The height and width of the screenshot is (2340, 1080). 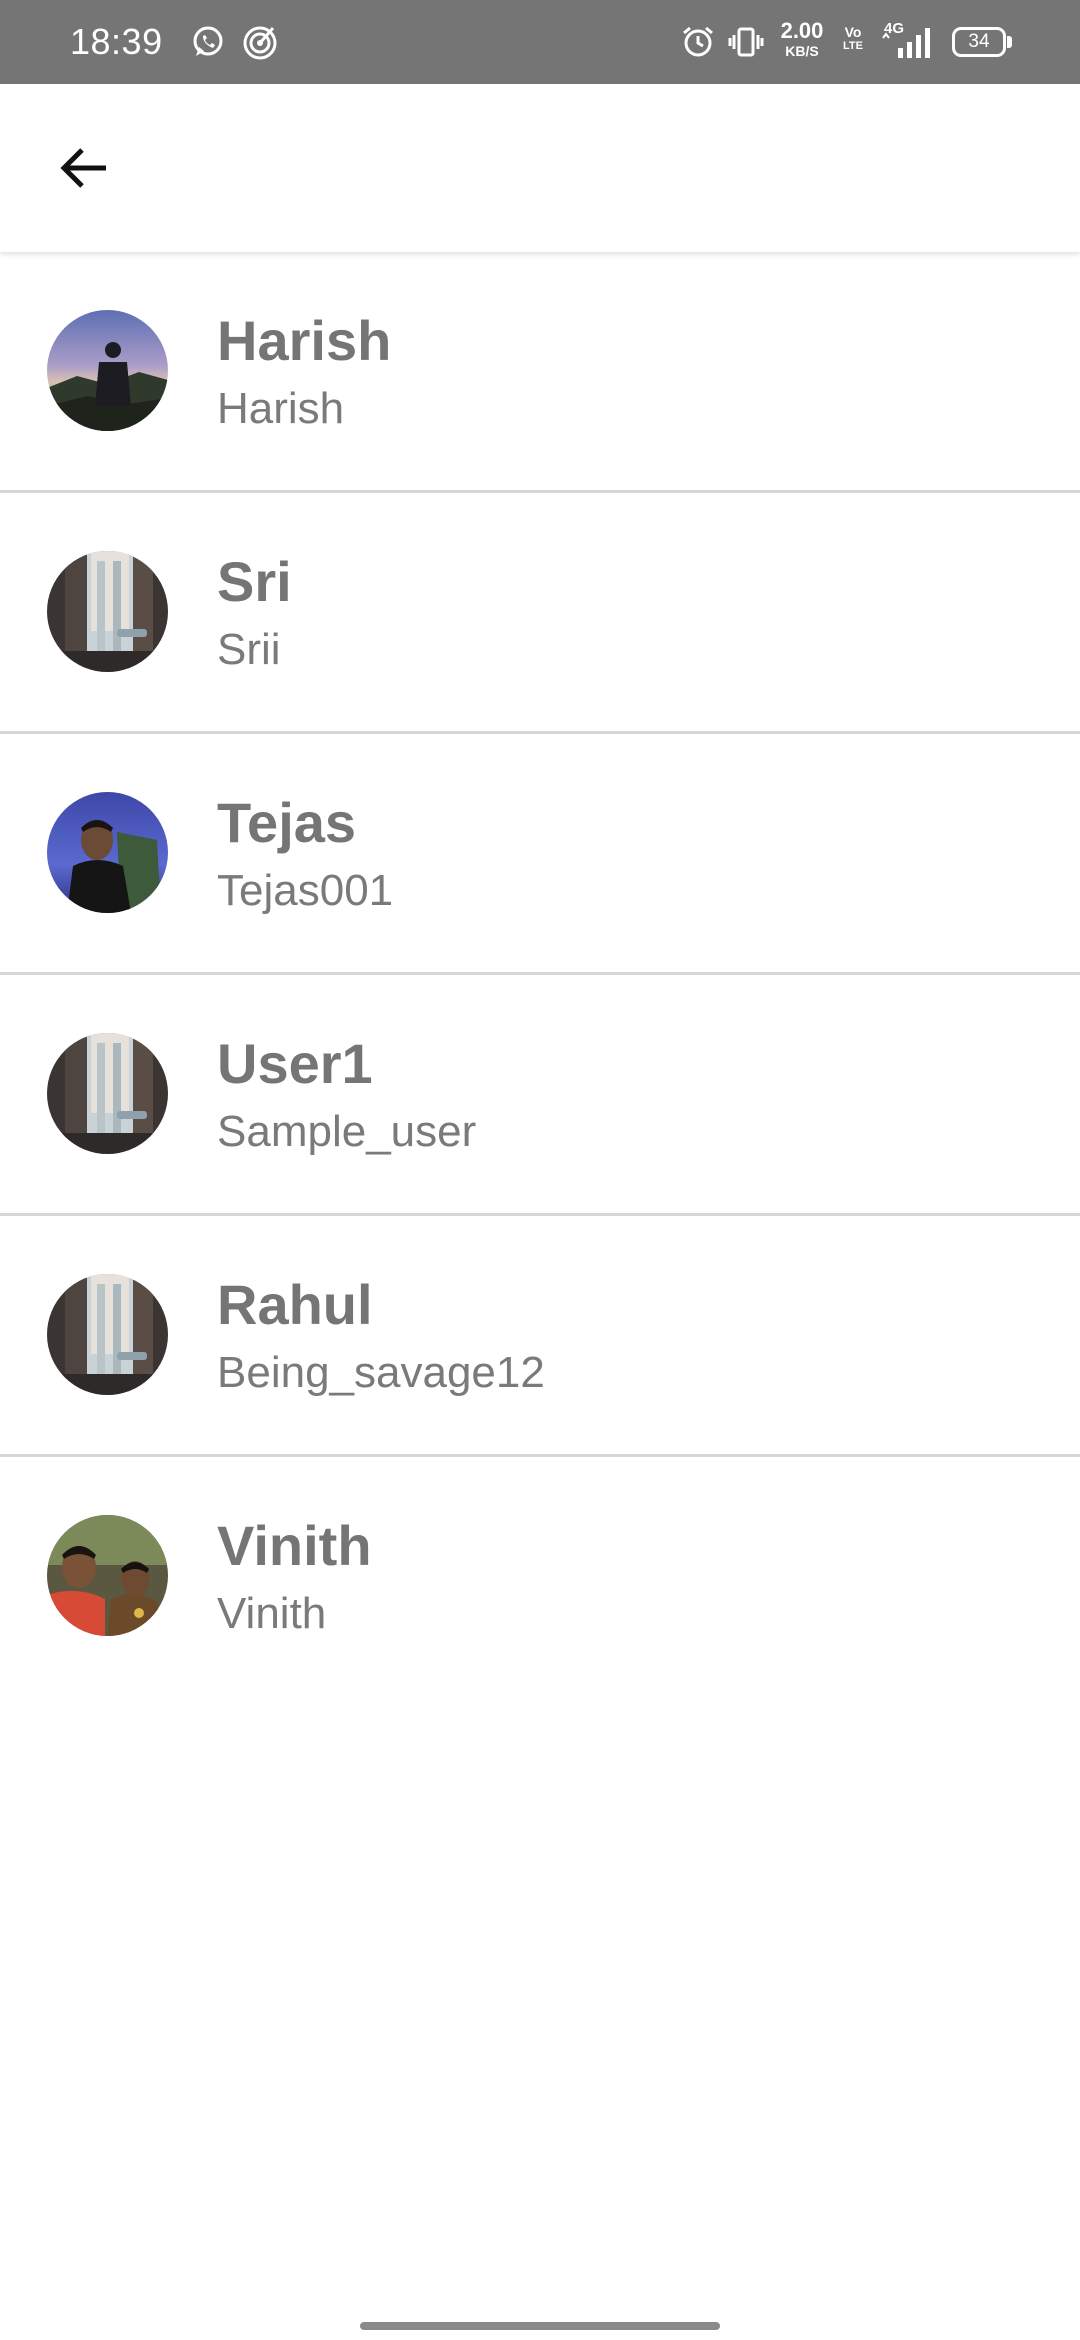 What do you see at coordinates (381, 1372) in the screenshot?
I see `user-handle: Being_savage12` at bounding box center [381, 1372].